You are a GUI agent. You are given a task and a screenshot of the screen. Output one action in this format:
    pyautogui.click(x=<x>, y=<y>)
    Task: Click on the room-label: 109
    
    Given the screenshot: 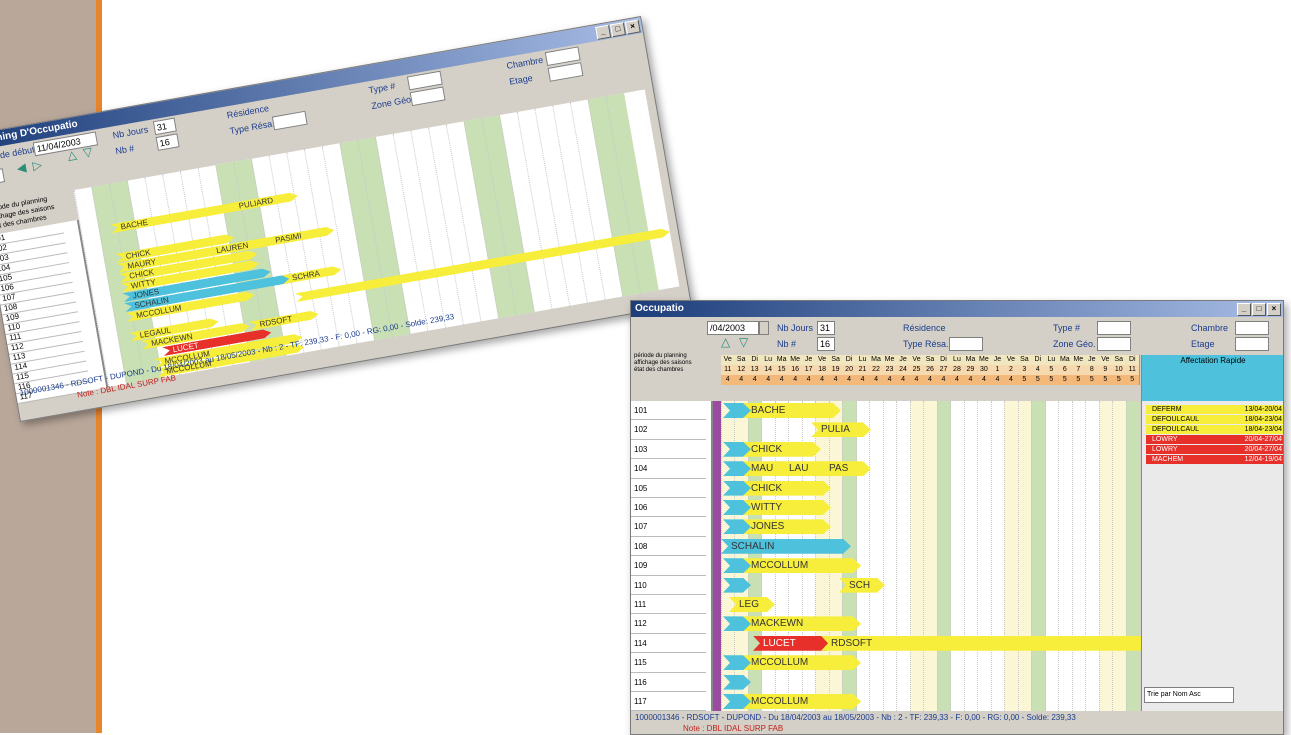 What is the action you would take?
    pyautogui.click(x=668, y=566)
    